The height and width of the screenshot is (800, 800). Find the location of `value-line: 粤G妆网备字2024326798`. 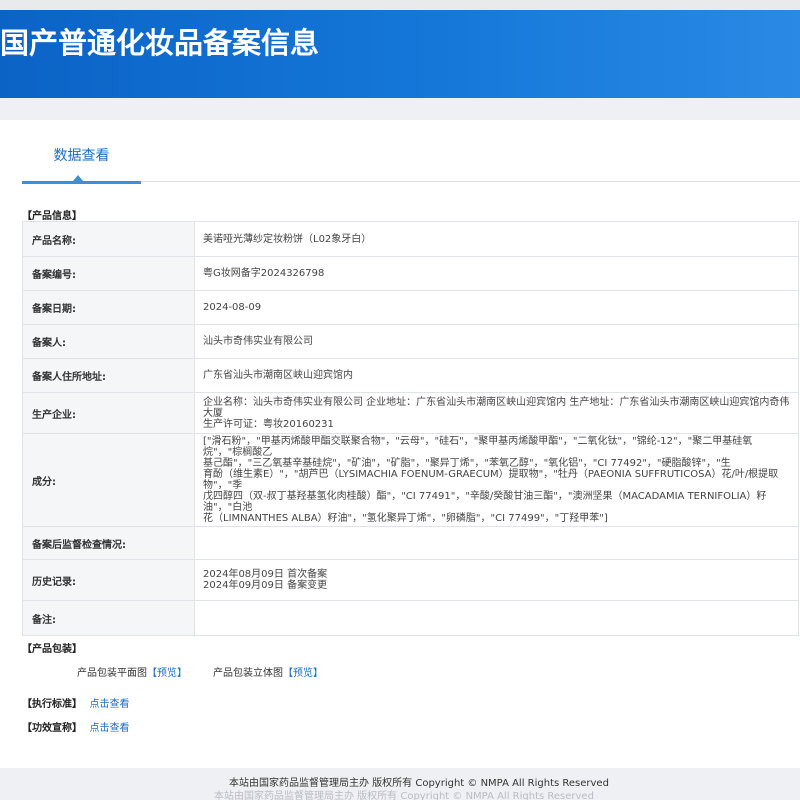

value-line: 粤G妆网备字2024326798 is located at coordinates (264, 273).